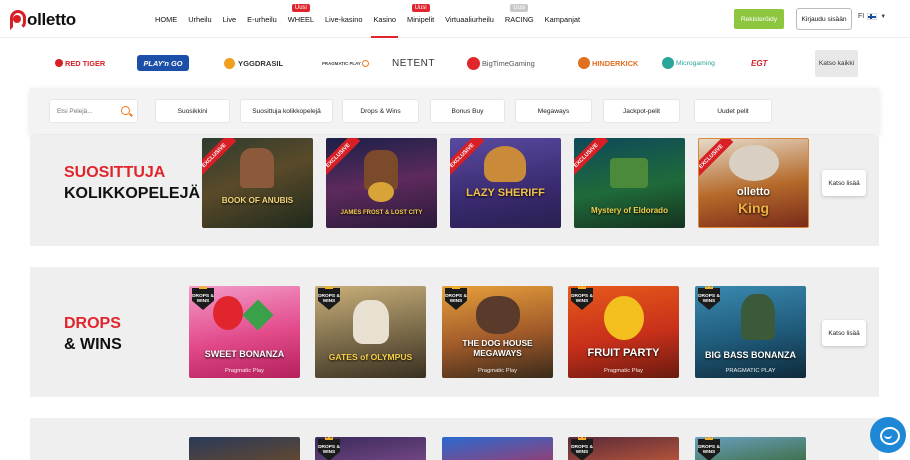  Describe the element at coordinates (629, 173) in the screenshot. I see `temple-art` at that location.